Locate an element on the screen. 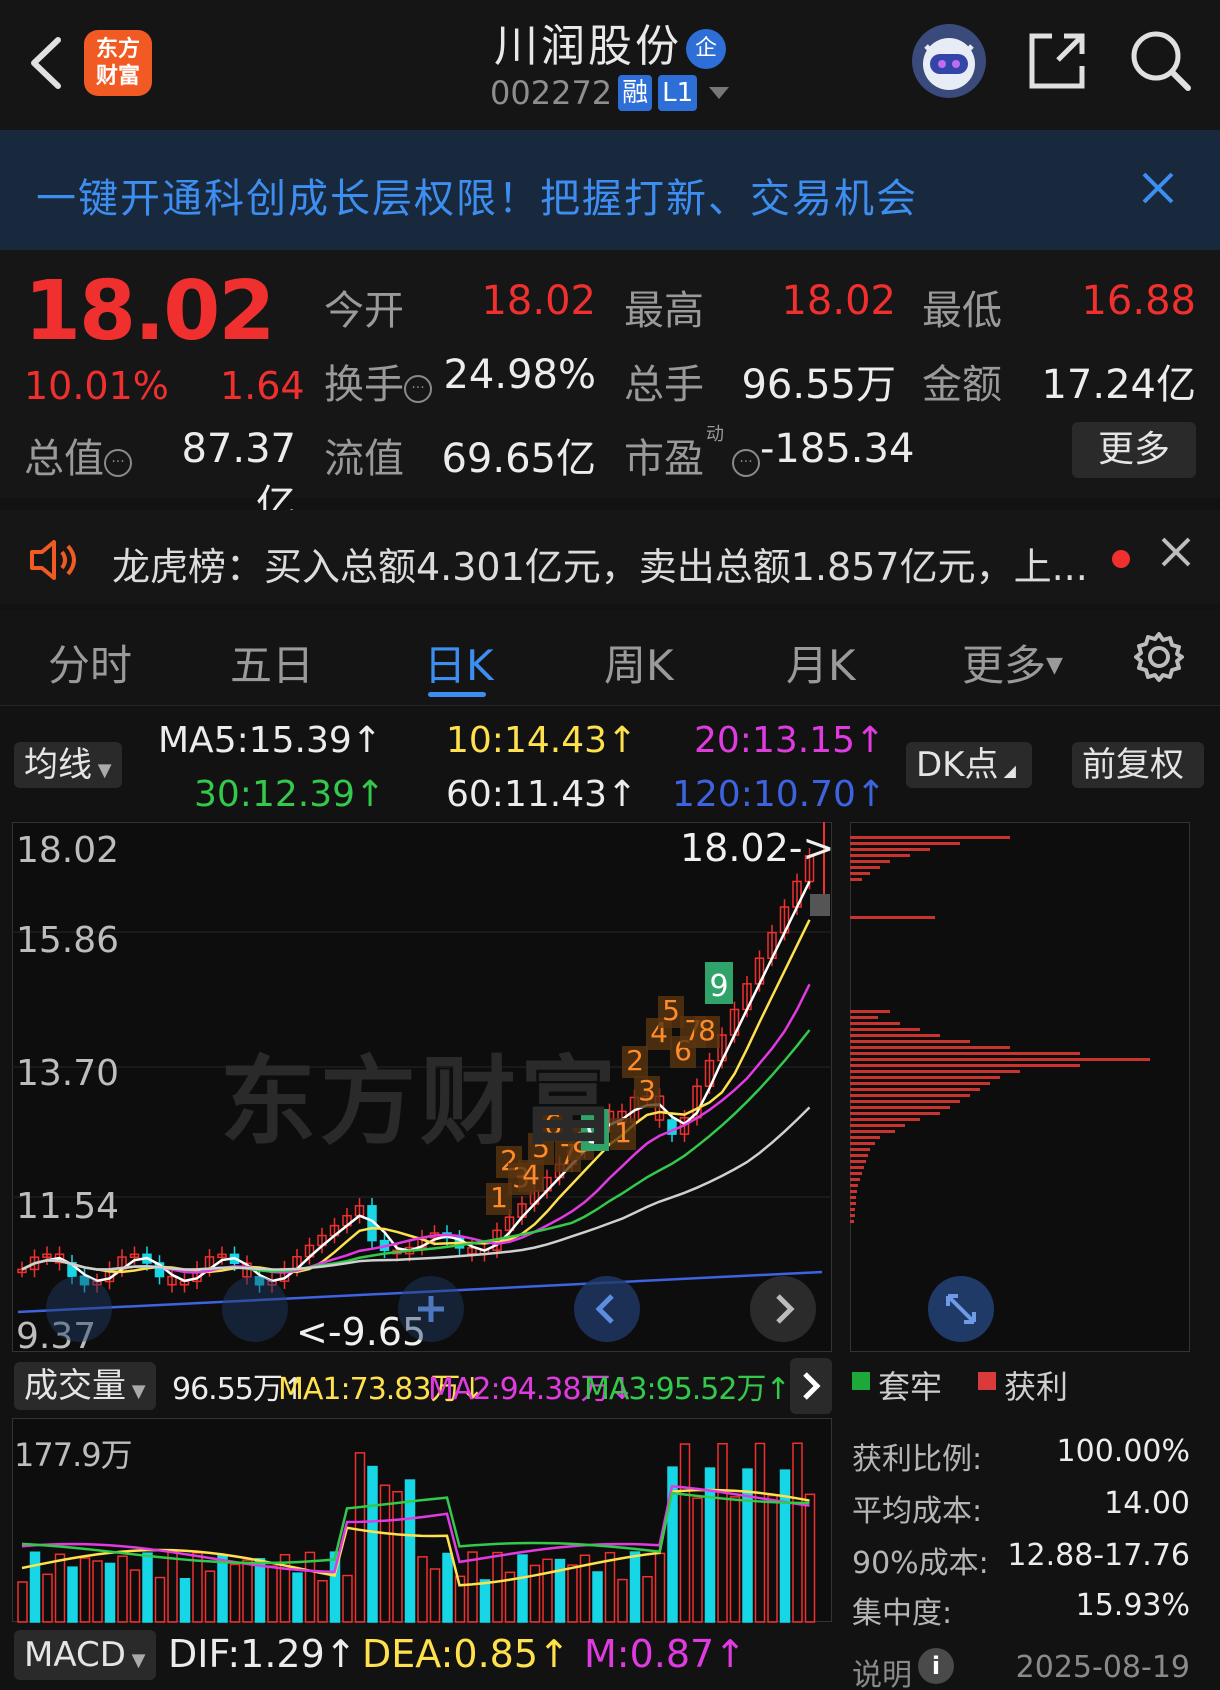  mktcap-label: 总值 ··· is located at coordinates (78, 455).